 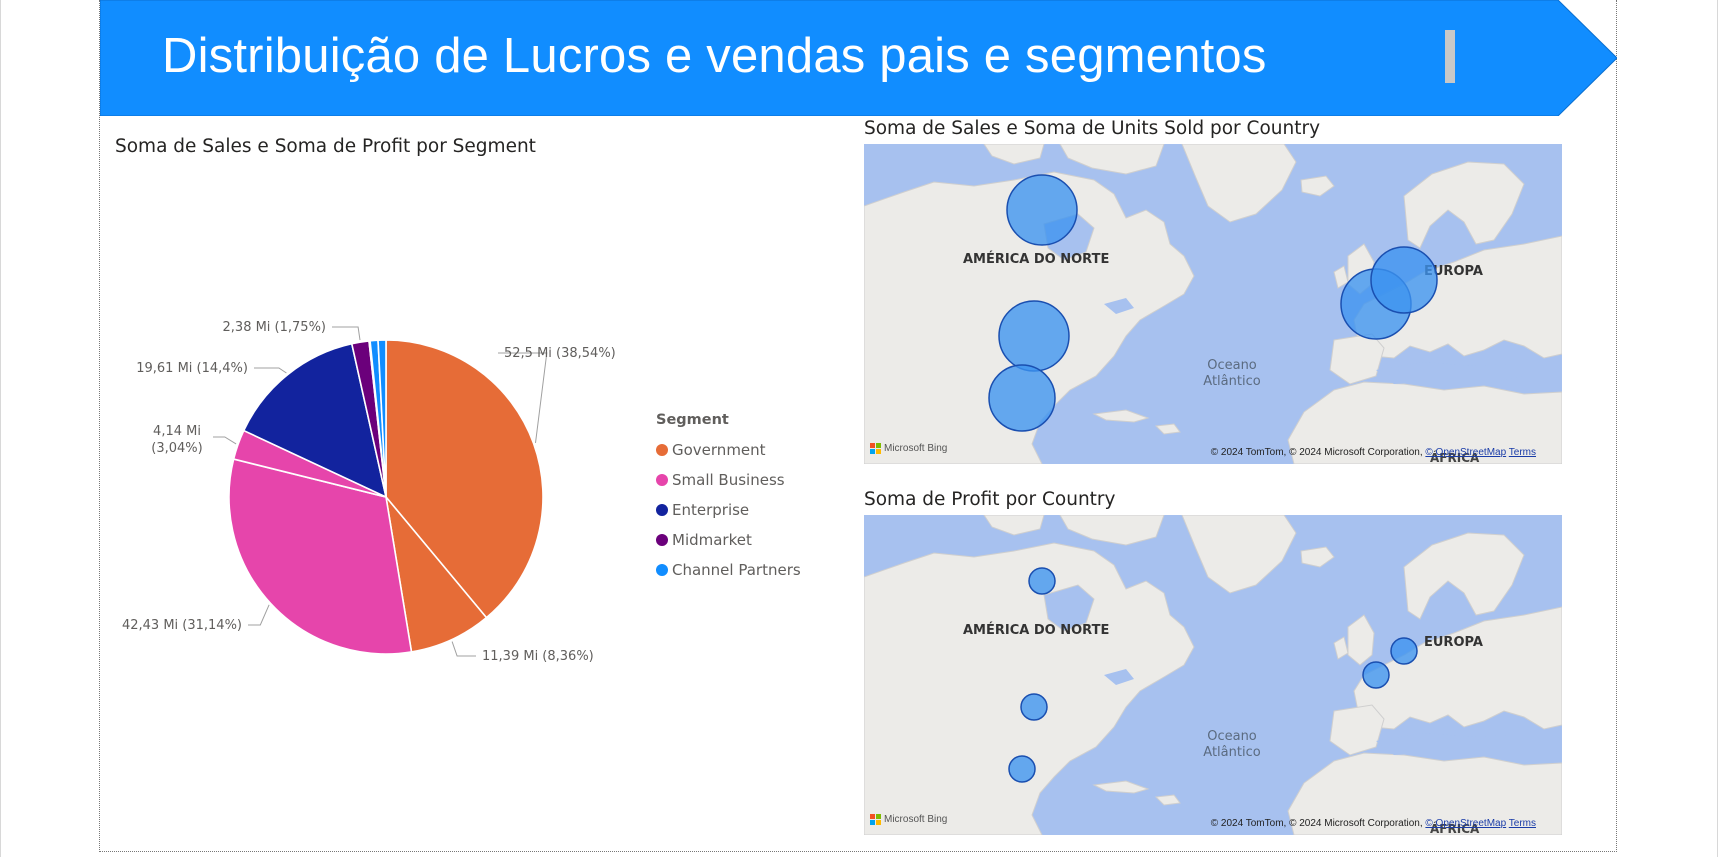 What do you see at coordinates (990, 499) in the screenshot?
I see `profit-map-title: Soma de Profit por Country` at bounding box center [990, 499].